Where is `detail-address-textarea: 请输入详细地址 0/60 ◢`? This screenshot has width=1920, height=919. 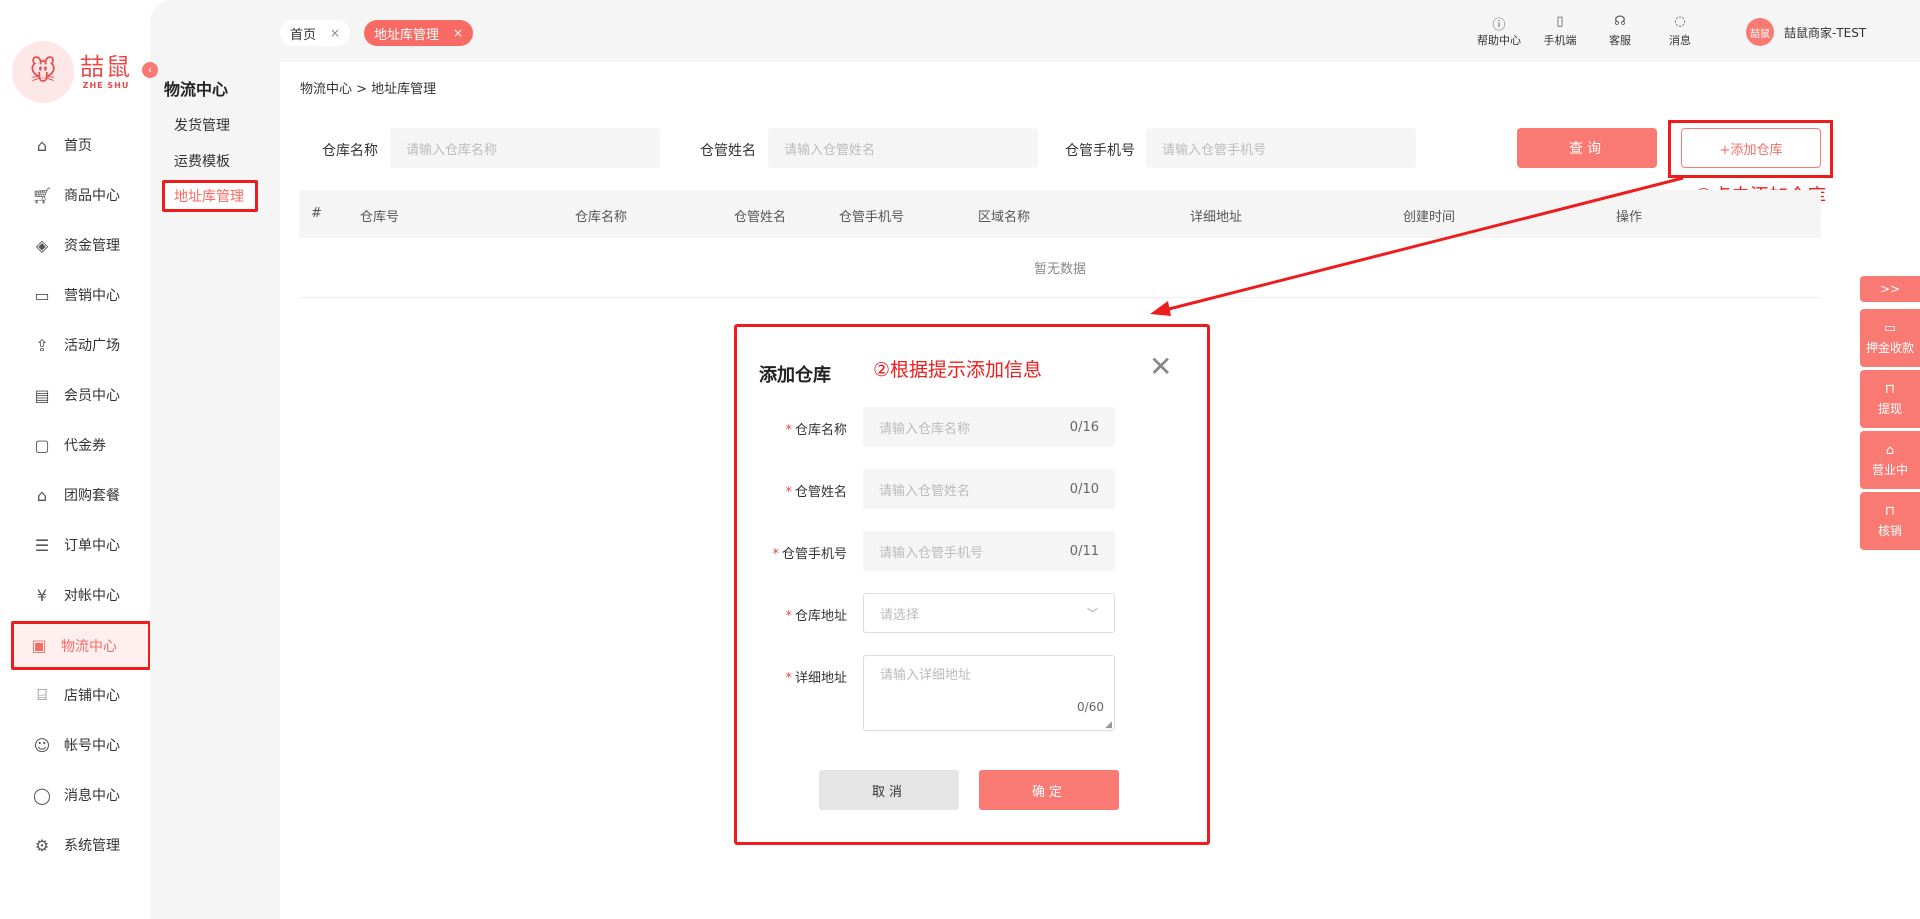
detail-address-textarea: 请输入详细地址 0/60 ◢ is located at coordinates (989, 693).